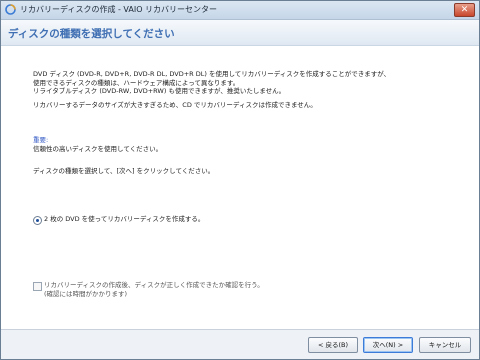 The image size is (480, 360). What do you see at coordinates (41, 140) in the screenshot?
I see `important-label: 重要:` at bounding box center [41, 140].